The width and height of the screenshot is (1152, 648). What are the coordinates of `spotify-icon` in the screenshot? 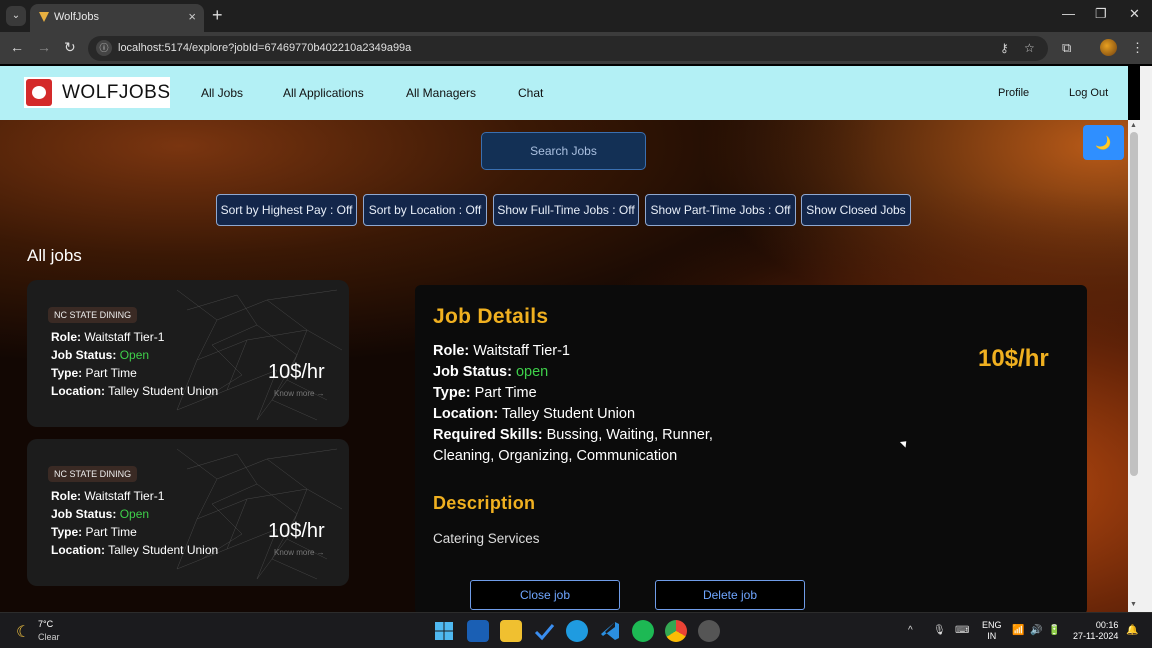 It's located at (643, 631).